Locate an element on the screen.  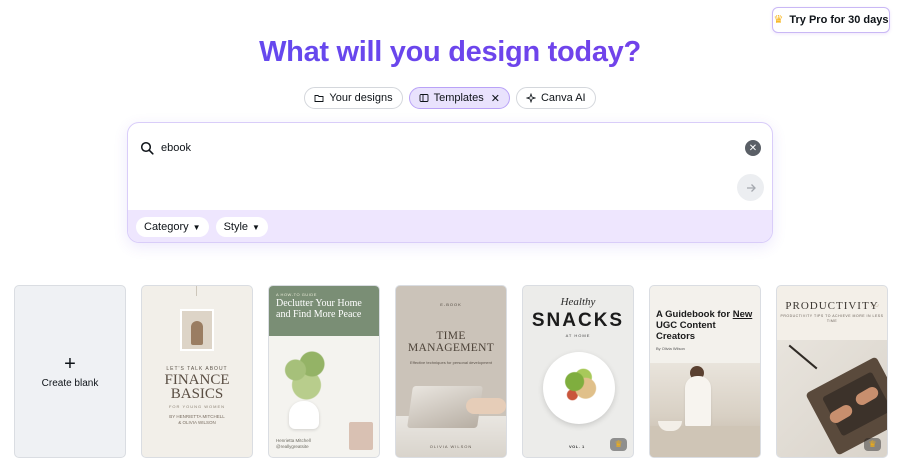
cover-caption: Henrietta Mitchell @reallygreatsite is located at coordinates (293, 444).